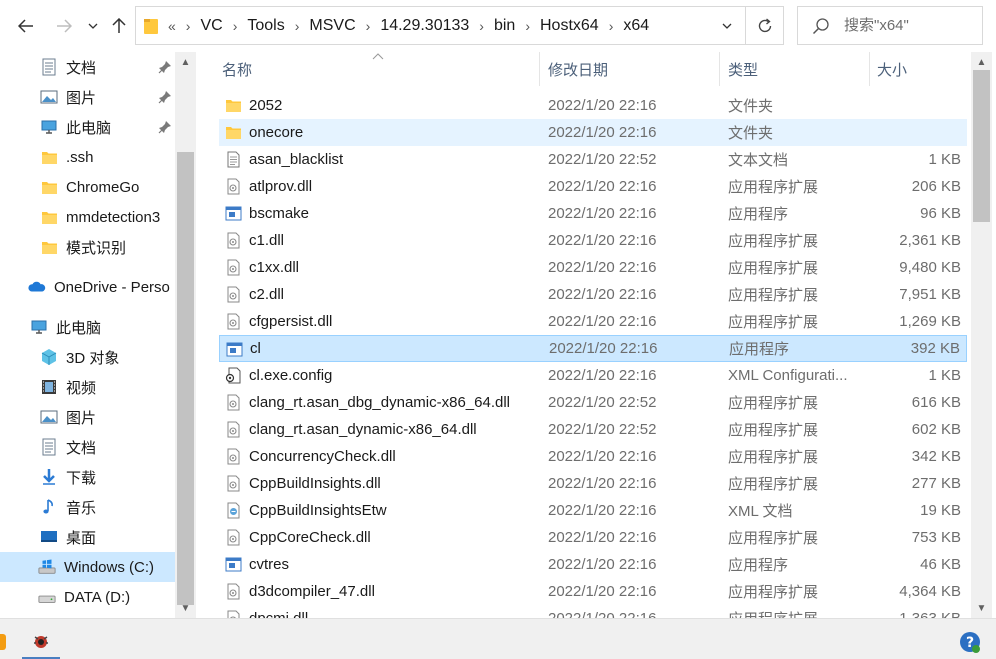 The height and width of the screenshot is (659, 996). I want to click on sidebar-item: 视频, so click(87, 387).